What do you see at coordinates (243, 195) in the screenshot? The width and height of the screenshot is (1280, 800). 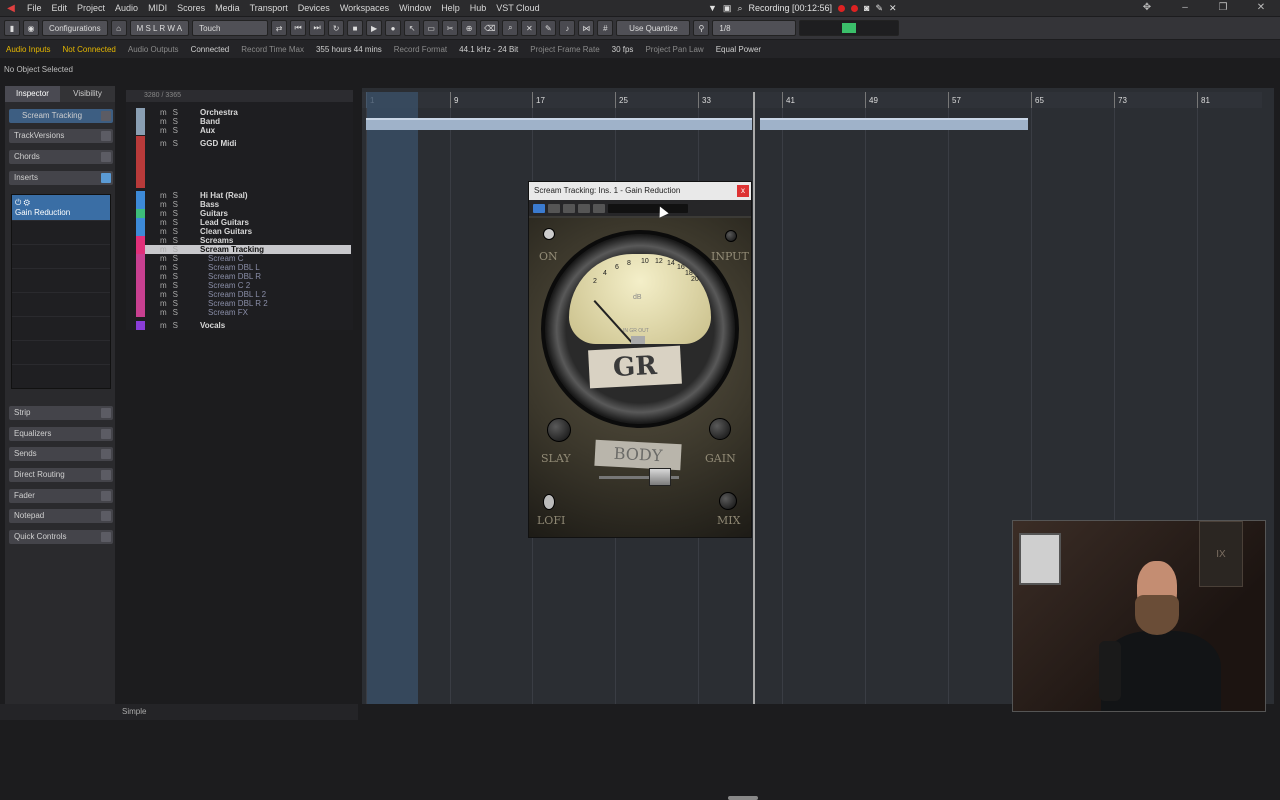 I see `track-row: mS Hi Hat (Real)` at bounding box center [243, 195].